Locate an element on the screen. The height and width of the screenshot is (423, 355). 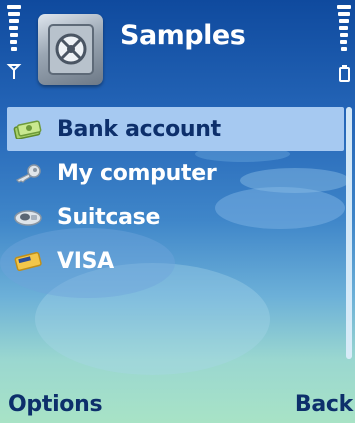
scrollbar-thumb is located at coordinates (349, 233).